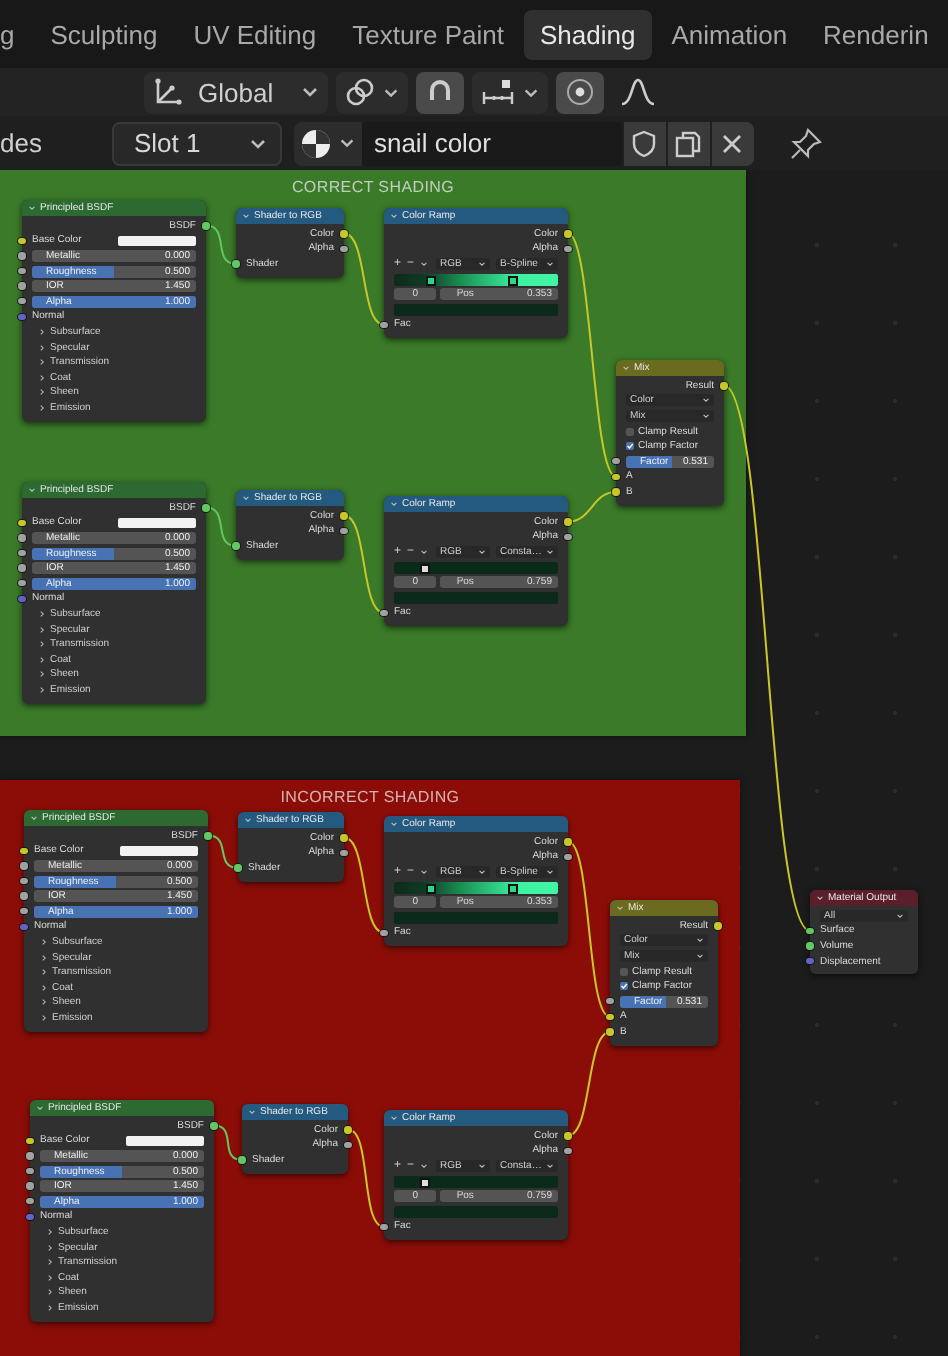 The width and height of the screenshot is (948, 1356). Describe the element at coordinates (196, 143) in the screenshot. I see `slot-dropdown: Slot 1` at that location.